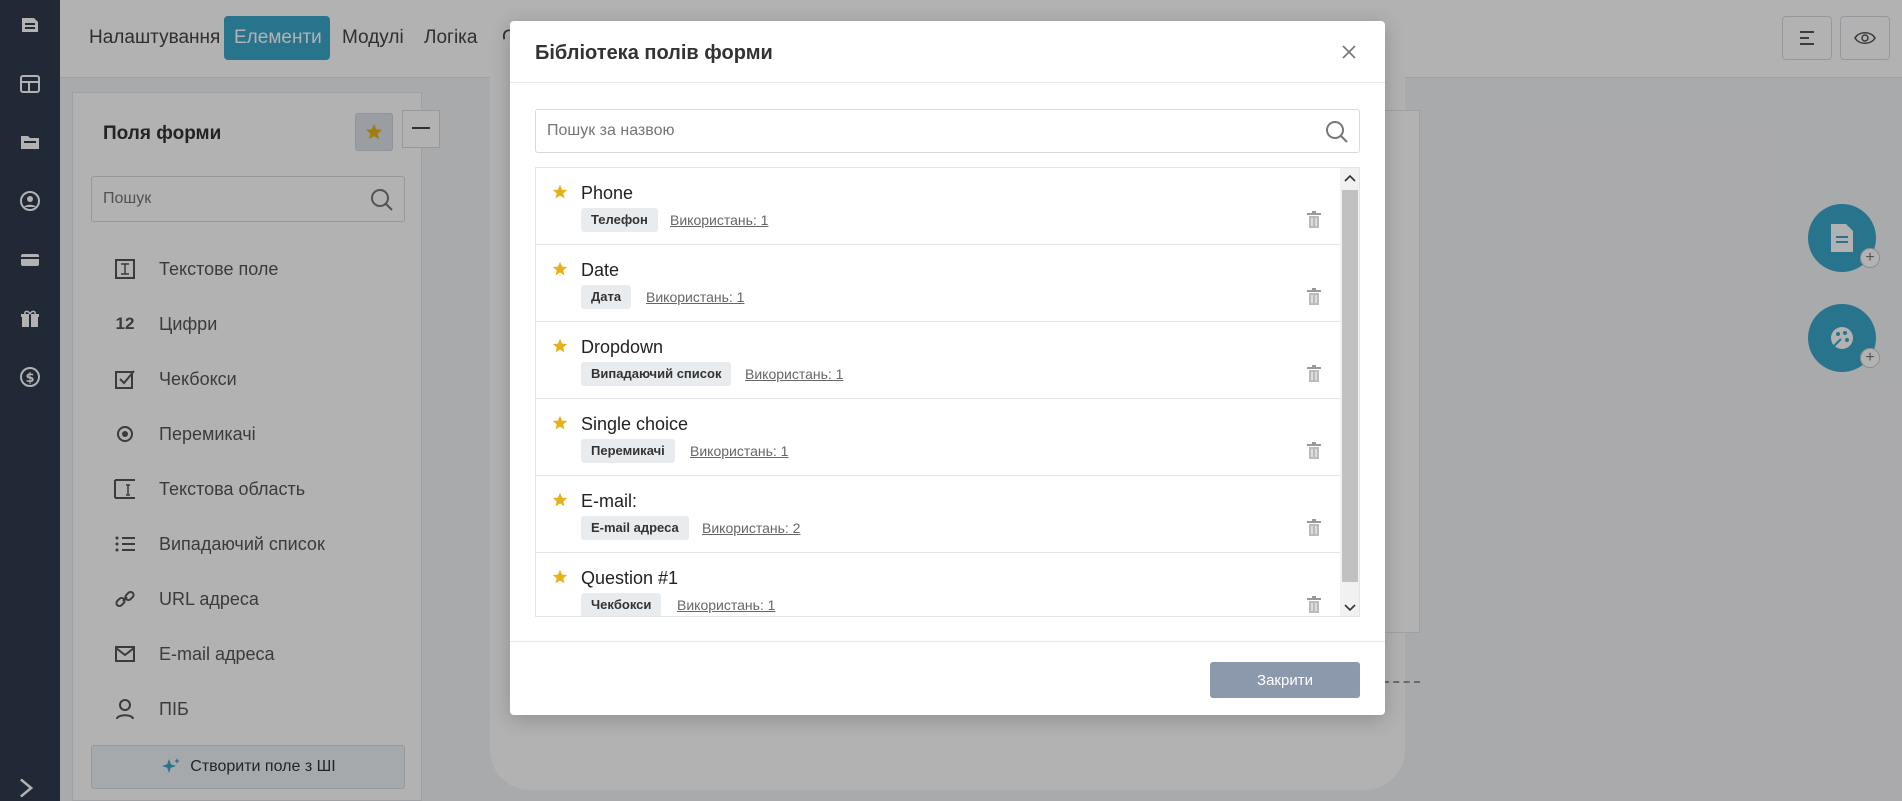 Image resolution: width=1902 pixels, height=801 pixels. What do you see at coordinates (938, 206) in the screenshot?
I see `list-item: Phone Телефон Використань: 1` at bounding box center [938, 206].